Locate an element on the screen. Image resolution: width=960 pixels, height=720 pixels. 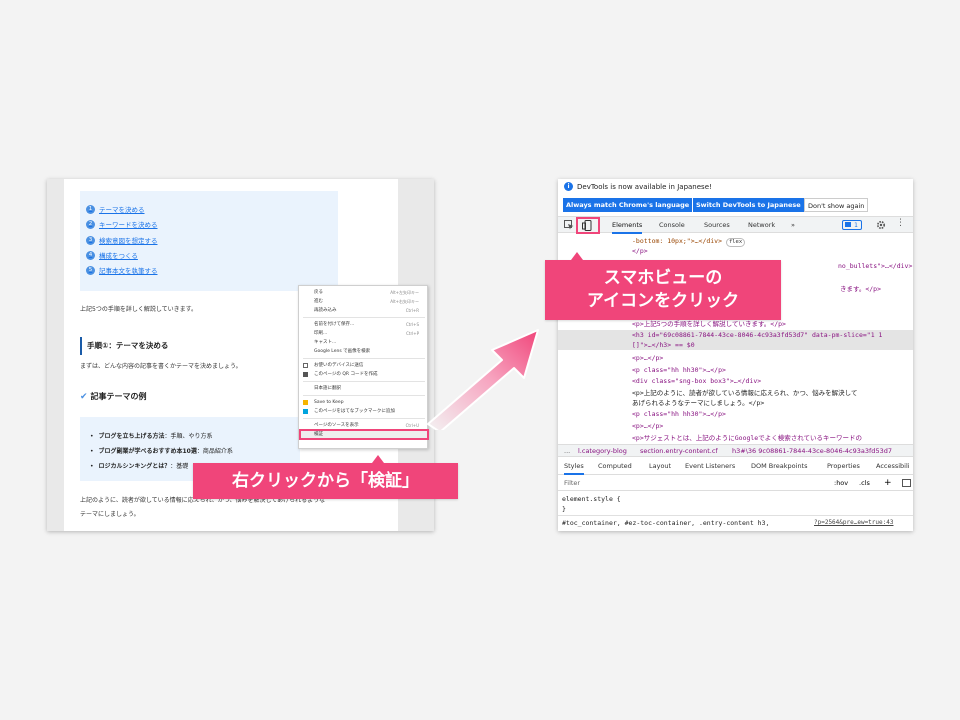
switch-to-japanese-button: Switch DevTools to Japanese is located at coordinates (748, 205).